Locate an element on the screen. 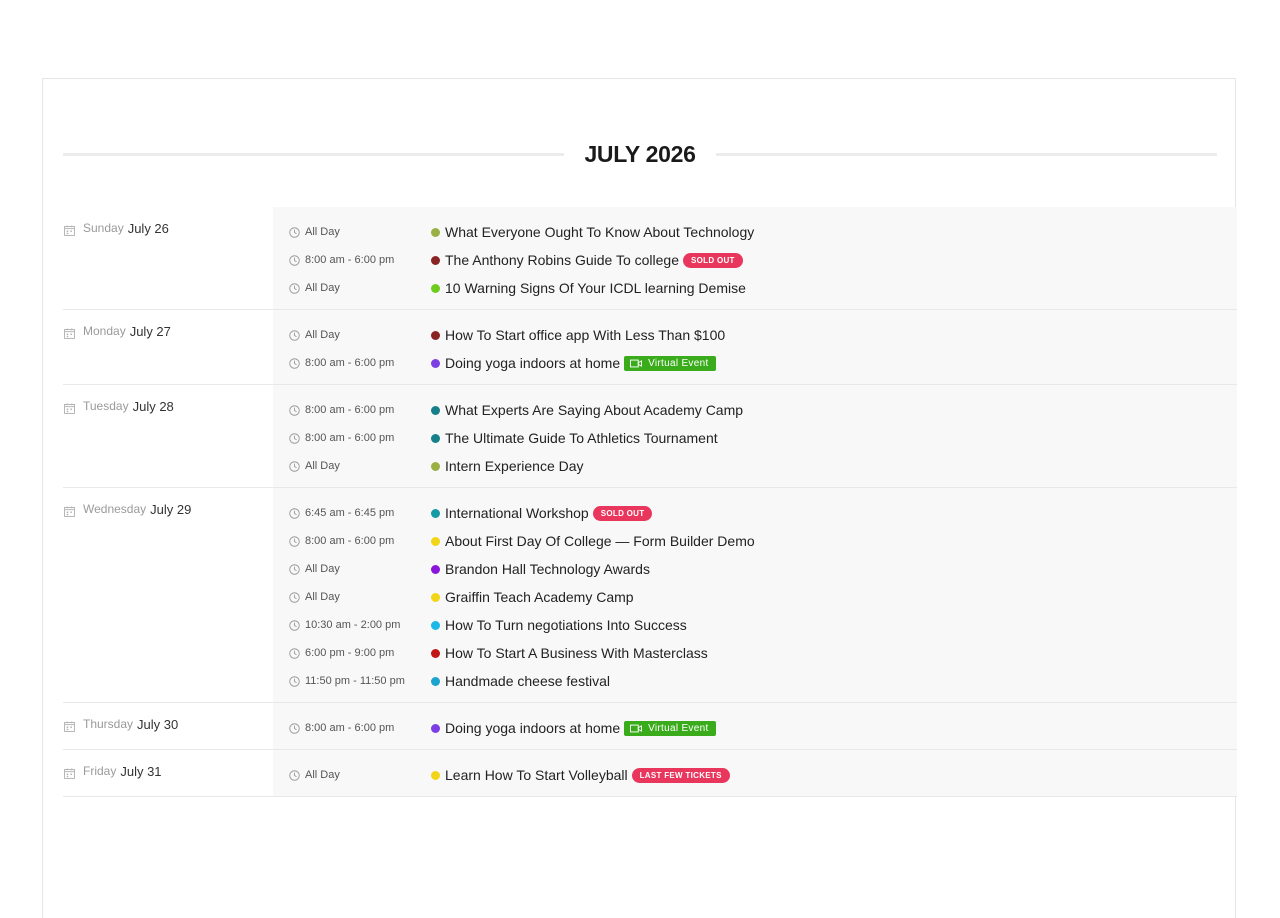 This screenshot has width=1280, height=918. event-title-link: The Anthony Robins Guide To college is located at coordinates (562, 260).